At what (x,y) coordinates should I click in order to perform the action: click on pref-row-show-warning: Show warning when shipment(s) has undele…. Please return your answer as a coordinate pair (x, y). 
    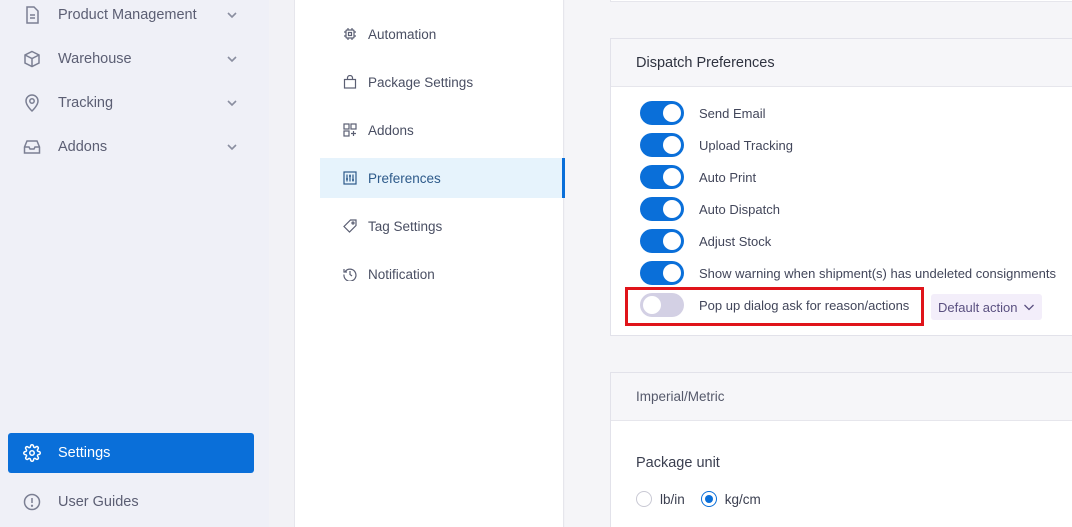
    Looking at the image, I should click on (848, 273).